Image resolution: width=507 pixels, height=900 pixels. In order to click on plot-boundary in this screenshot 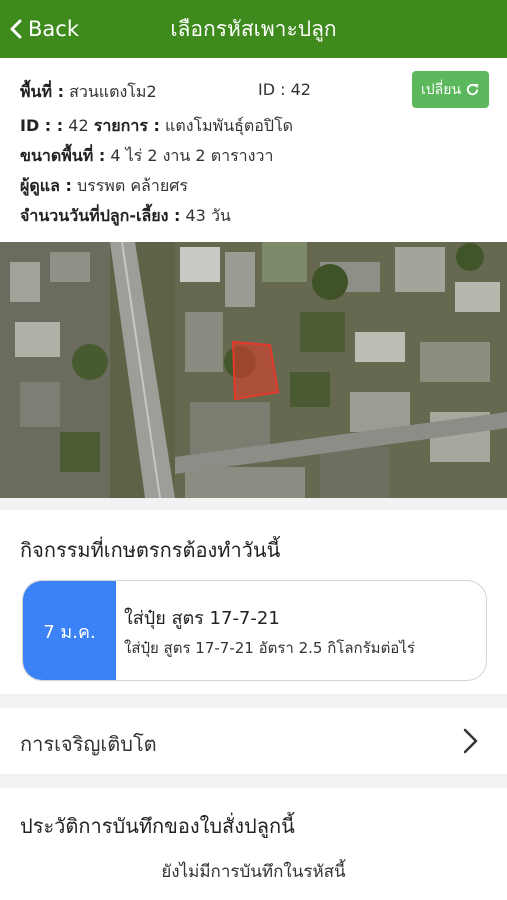, I will do `click(255, 370)`.